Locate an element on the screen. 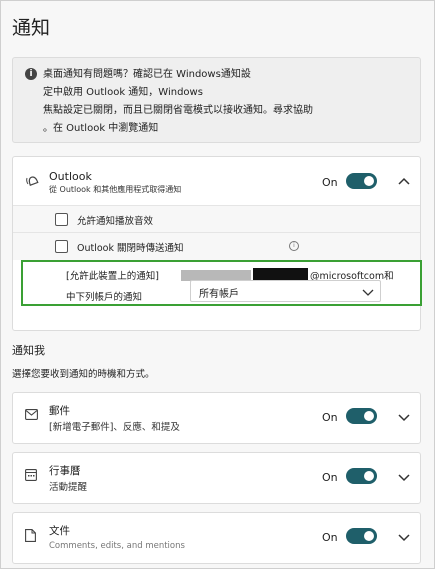 This screenshot has height=569, width=435. sound-label: 允許通知播放音效 is located at coordinates (115, 221).